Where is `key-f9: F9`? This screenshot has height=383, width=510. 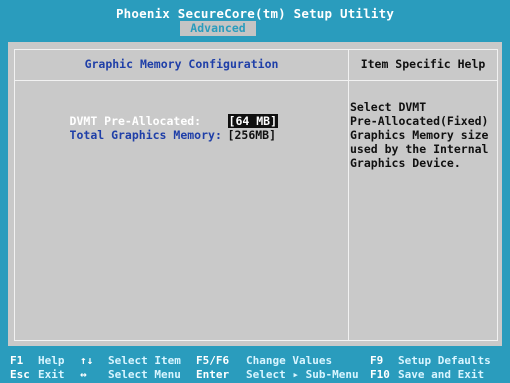 key-f9: F9 is located at coordinates (377, 360).